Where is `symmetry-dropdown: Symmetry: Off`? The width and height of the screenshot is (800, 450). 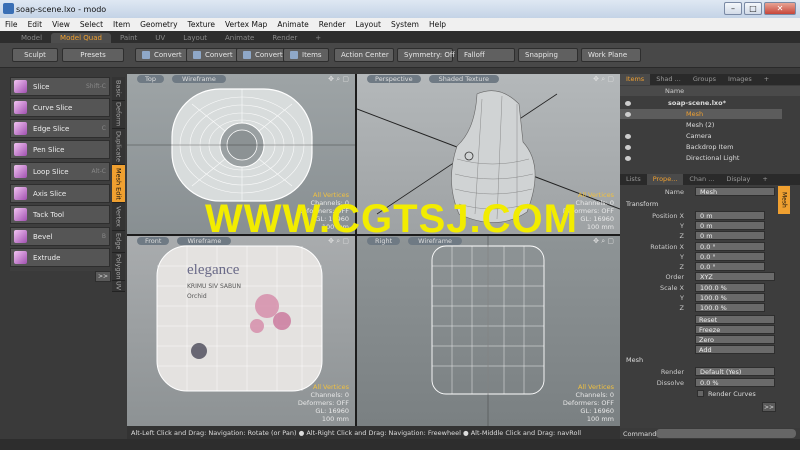 symmetry-dropdown: Symmetry: Off is located at coordinates (426, 55).